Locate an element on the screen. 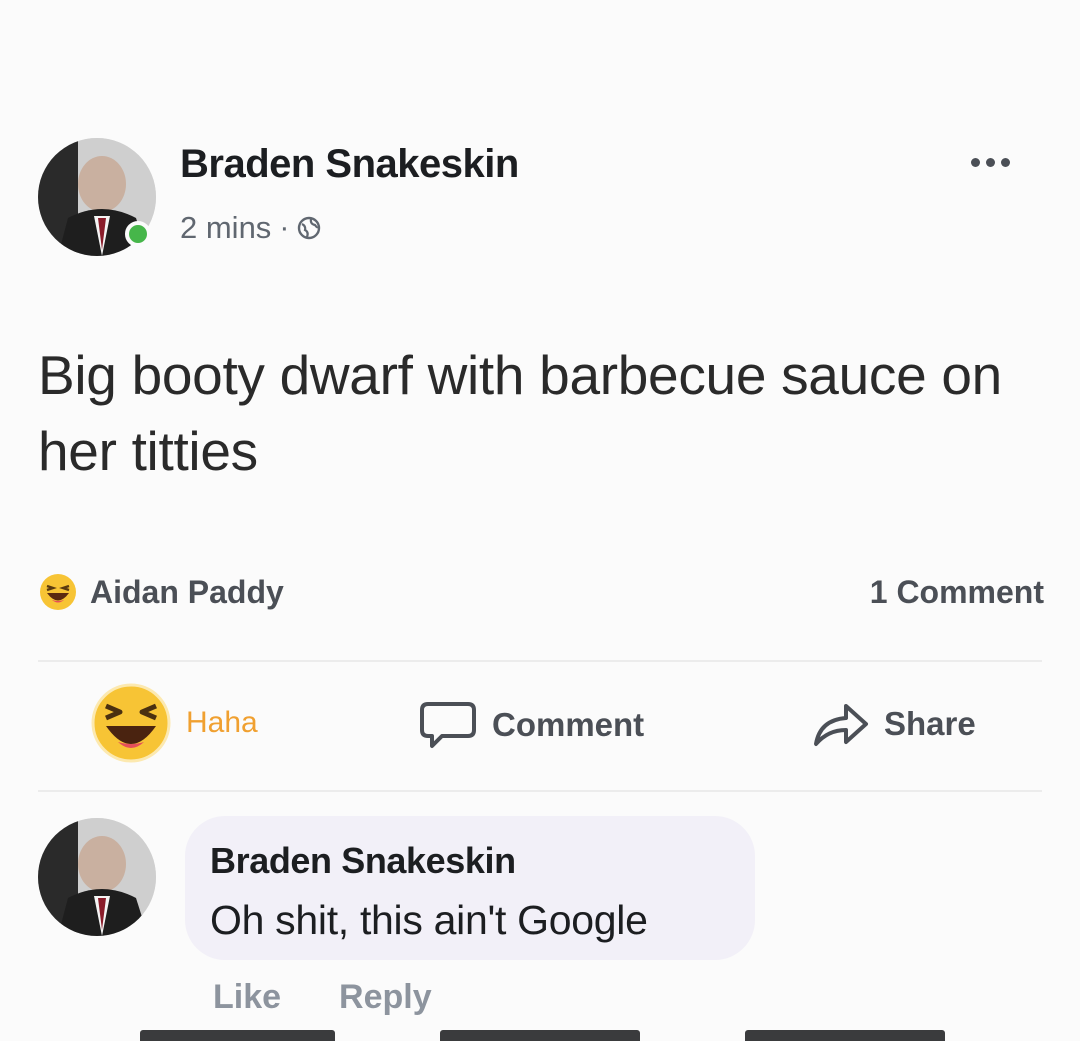  post-options-button is located at coordinates (990, 162).